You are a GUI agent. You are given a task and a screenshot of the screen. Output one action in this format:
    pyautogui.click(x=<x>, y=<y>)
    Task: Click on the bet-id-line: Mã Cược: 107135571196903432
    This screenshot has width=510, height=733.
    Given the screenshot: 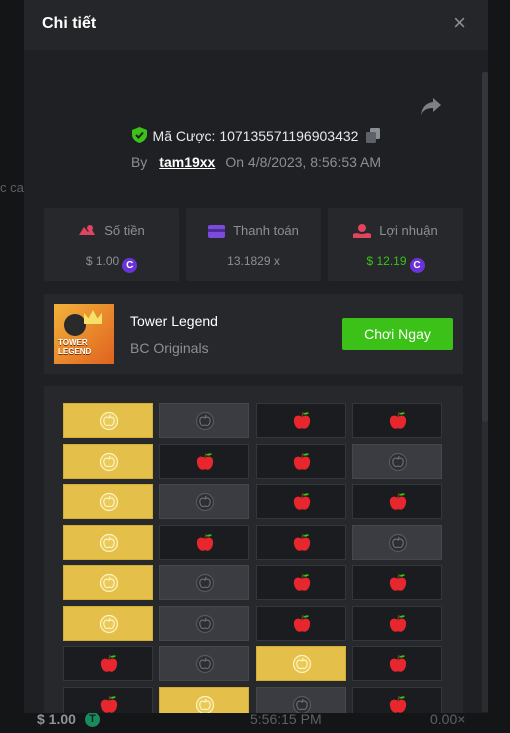 What is the action you would take?
    pyautogui.click(x=256, y=135)
    